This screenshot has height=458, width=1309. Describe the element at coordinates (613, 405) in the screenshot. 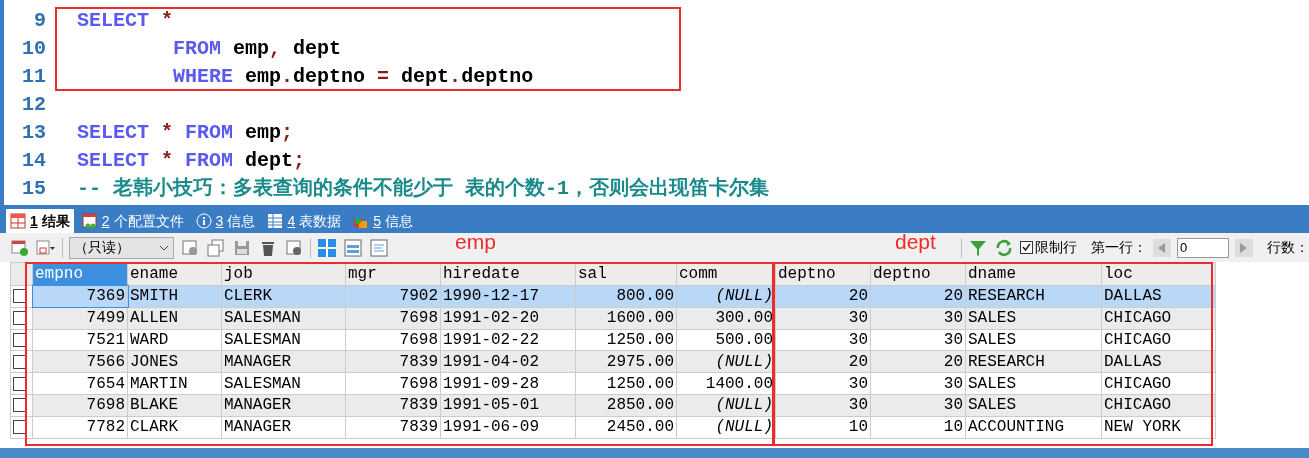

I see `table-row: 7698 BLAKE MANAGER 7839 1991-05-01 2850.00 (NULL) 30 30 SALES CHICAGO` at that location.